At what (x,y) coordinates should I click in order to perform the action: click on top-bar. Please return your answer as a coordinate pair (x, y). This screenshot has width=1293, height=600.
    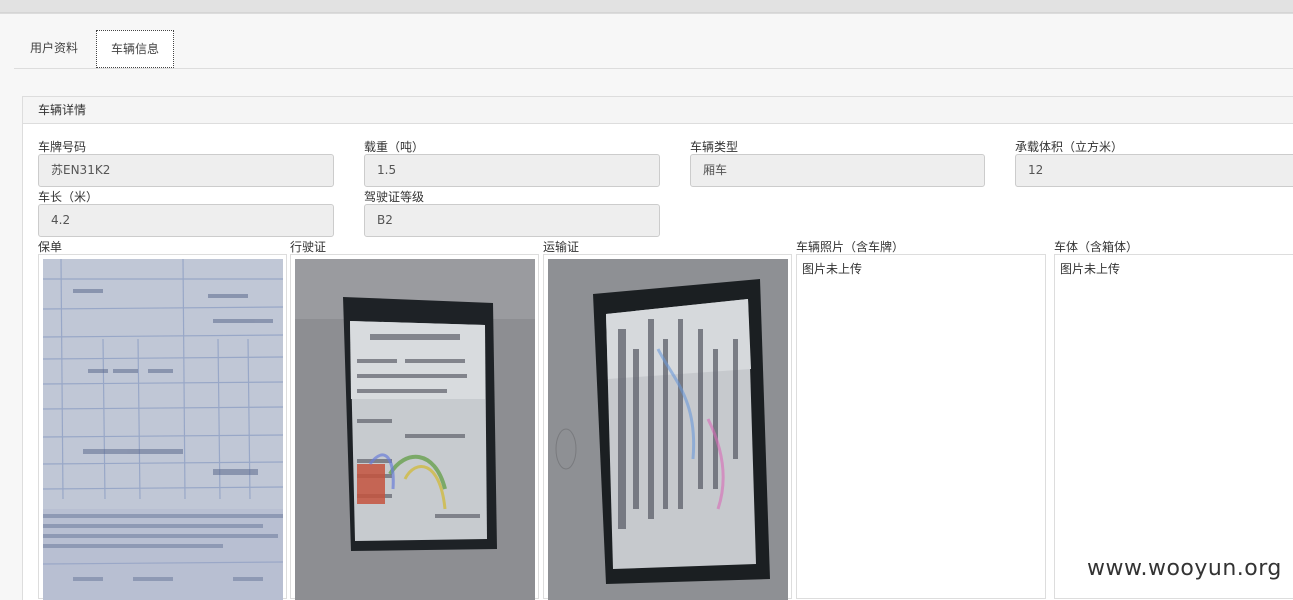
    Looking at the image, I should click on (646, 6).